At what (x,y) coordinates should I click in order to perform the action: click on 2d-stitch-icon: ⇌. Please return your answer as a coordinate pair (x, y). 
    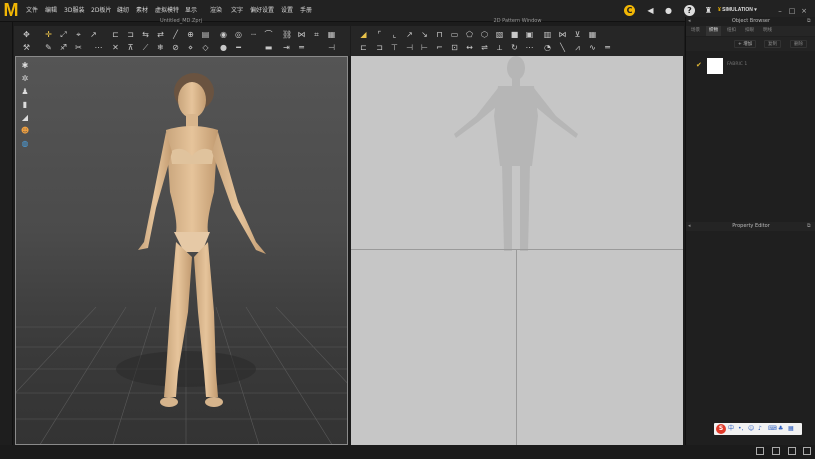
    Looking at the image, I should click on (484, 47).